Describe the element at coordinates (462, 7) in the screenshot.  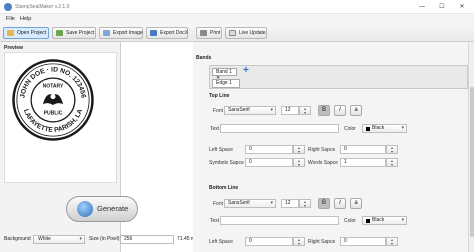
I see `close-button: ✕` at that location.